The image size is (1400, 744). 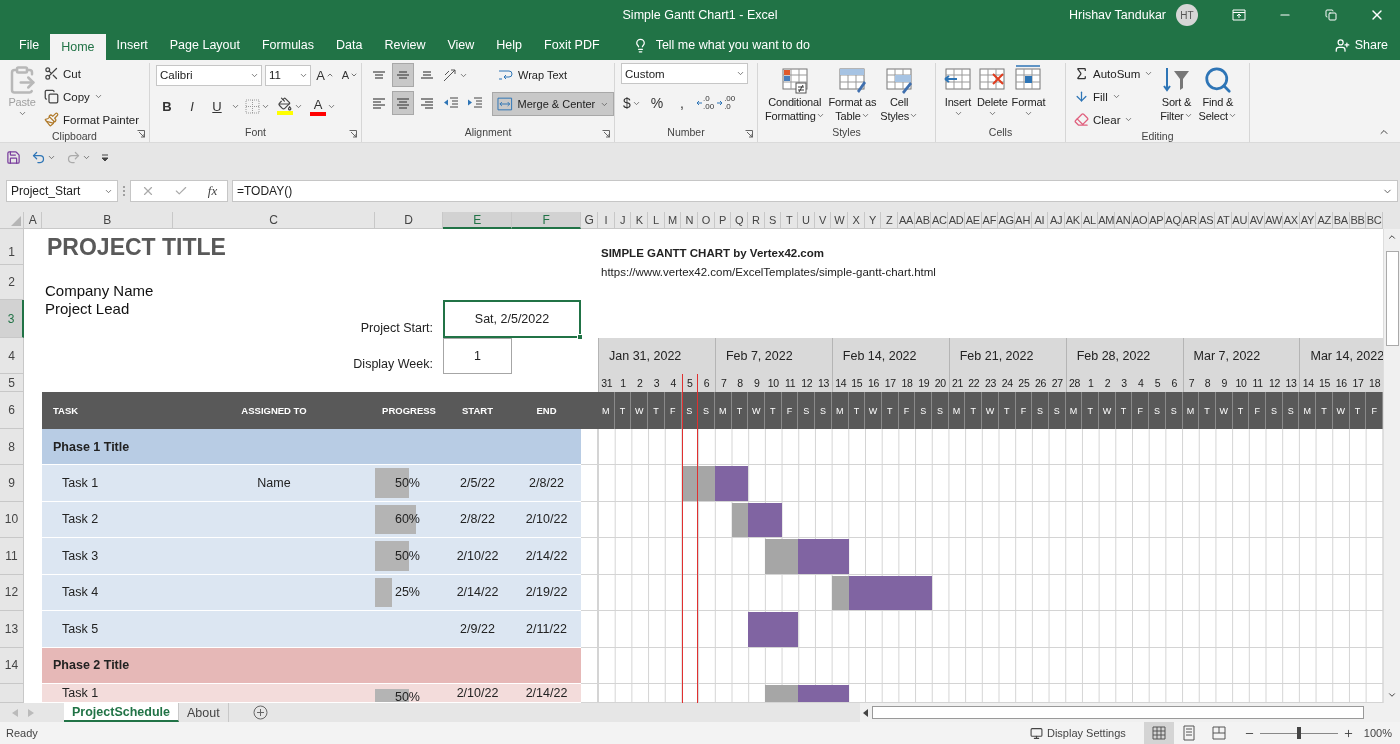 I want to click on column-header: K, so click(x=639, y=220).